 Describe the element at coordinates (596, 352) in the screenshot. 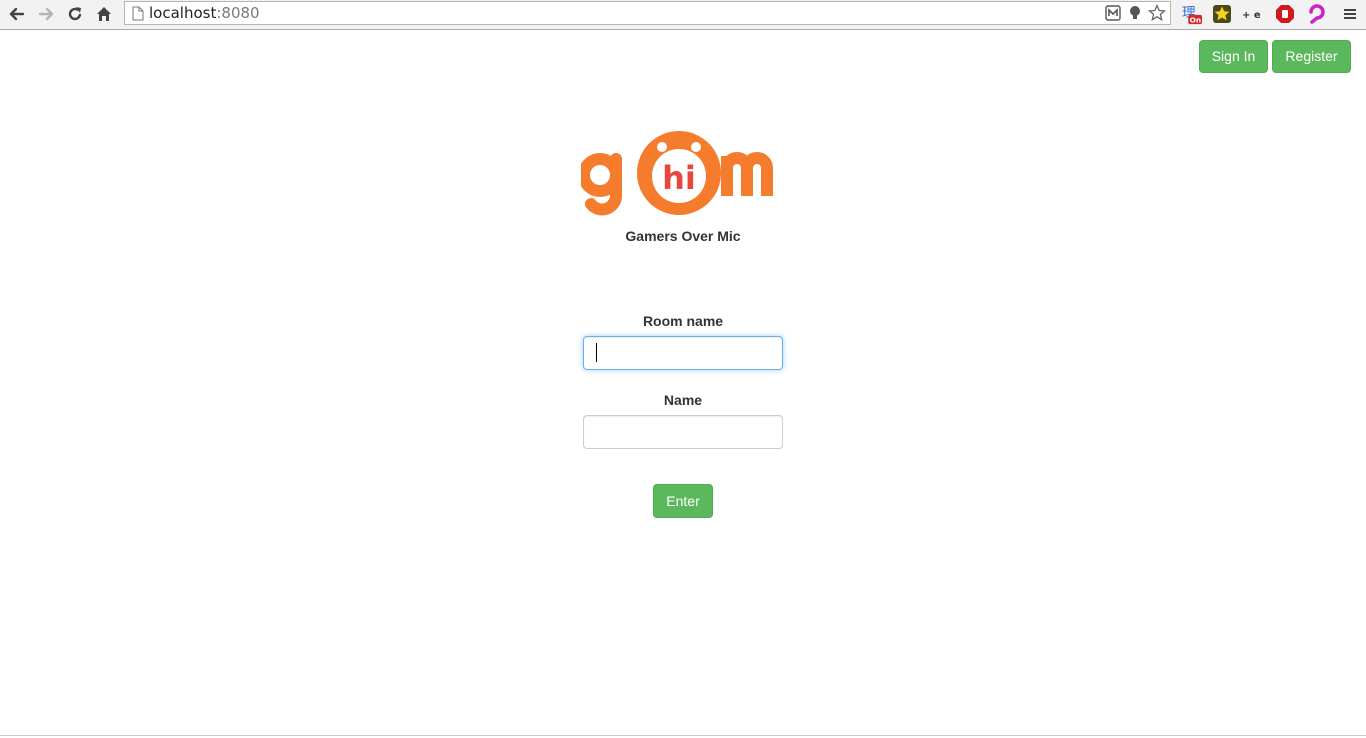

I see `text-caret` at that location.